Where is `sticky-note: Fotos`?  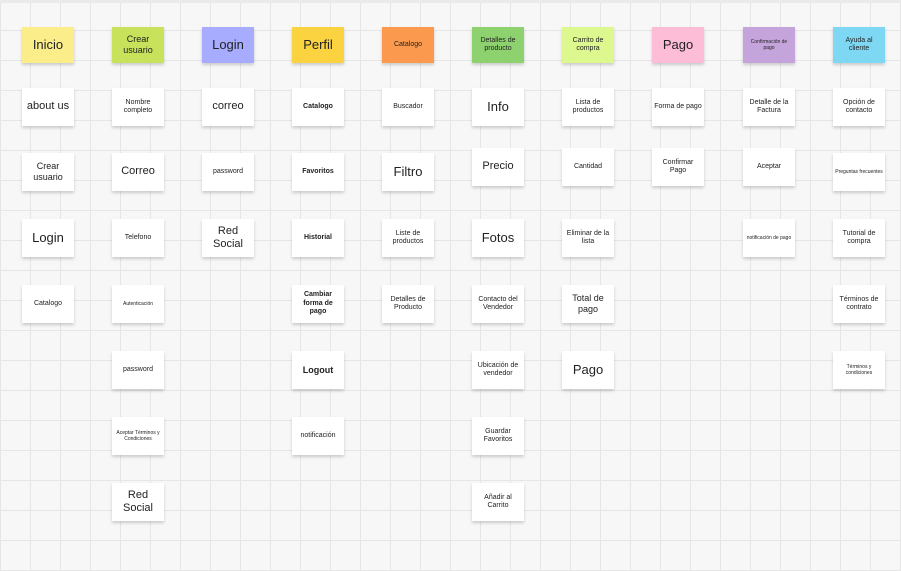 sticky-note: Fotos is located at coordinates (498, 238).